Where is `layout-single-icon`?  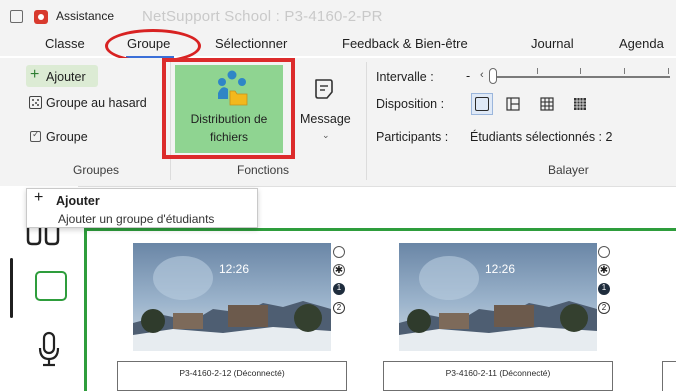 layout-single-icon is located at coordinates (482, 104).